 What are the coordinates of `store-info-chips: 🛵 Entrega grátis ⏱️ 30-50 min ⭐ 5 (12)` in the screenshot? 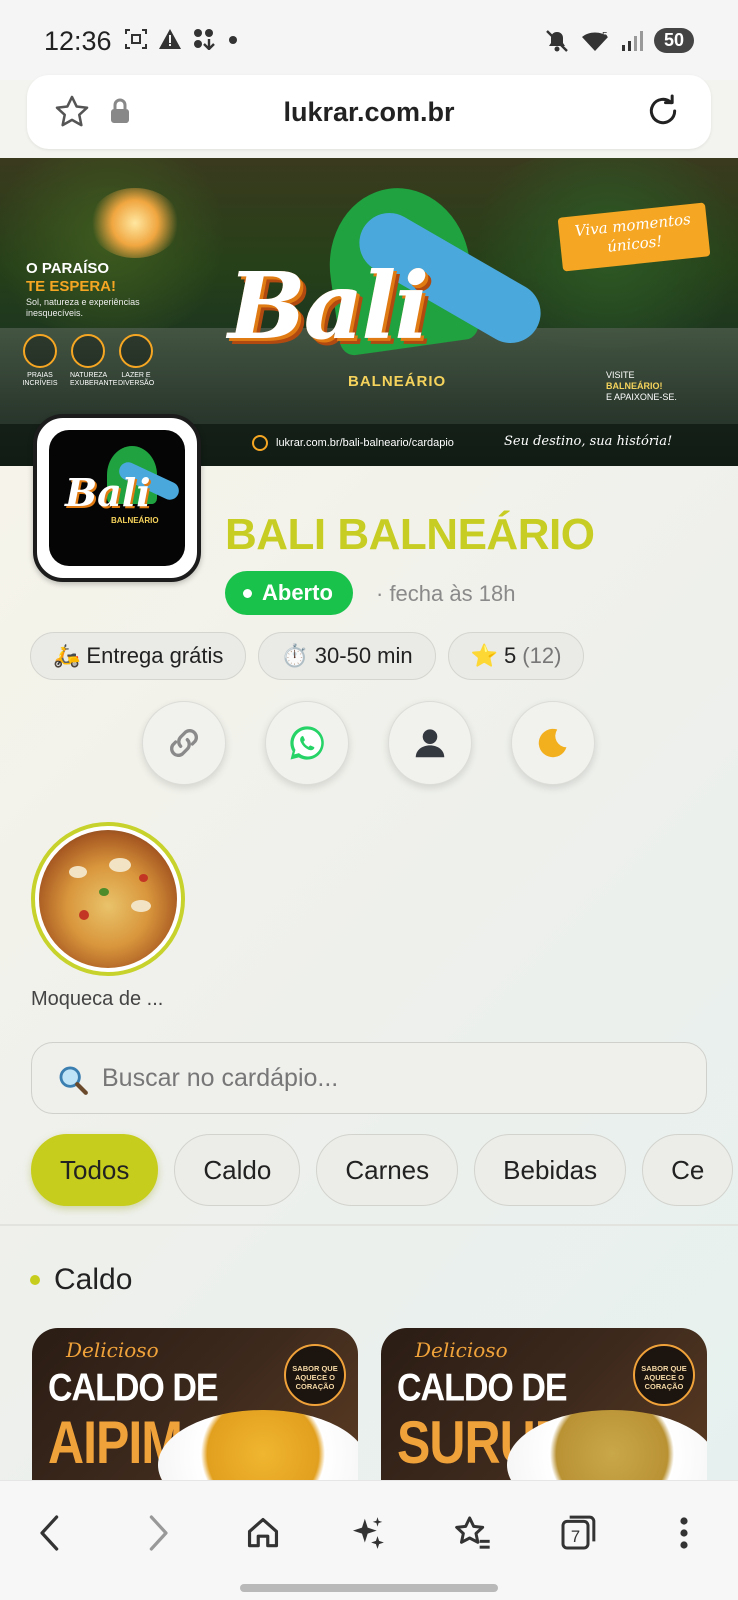 It's located at (307, 656).